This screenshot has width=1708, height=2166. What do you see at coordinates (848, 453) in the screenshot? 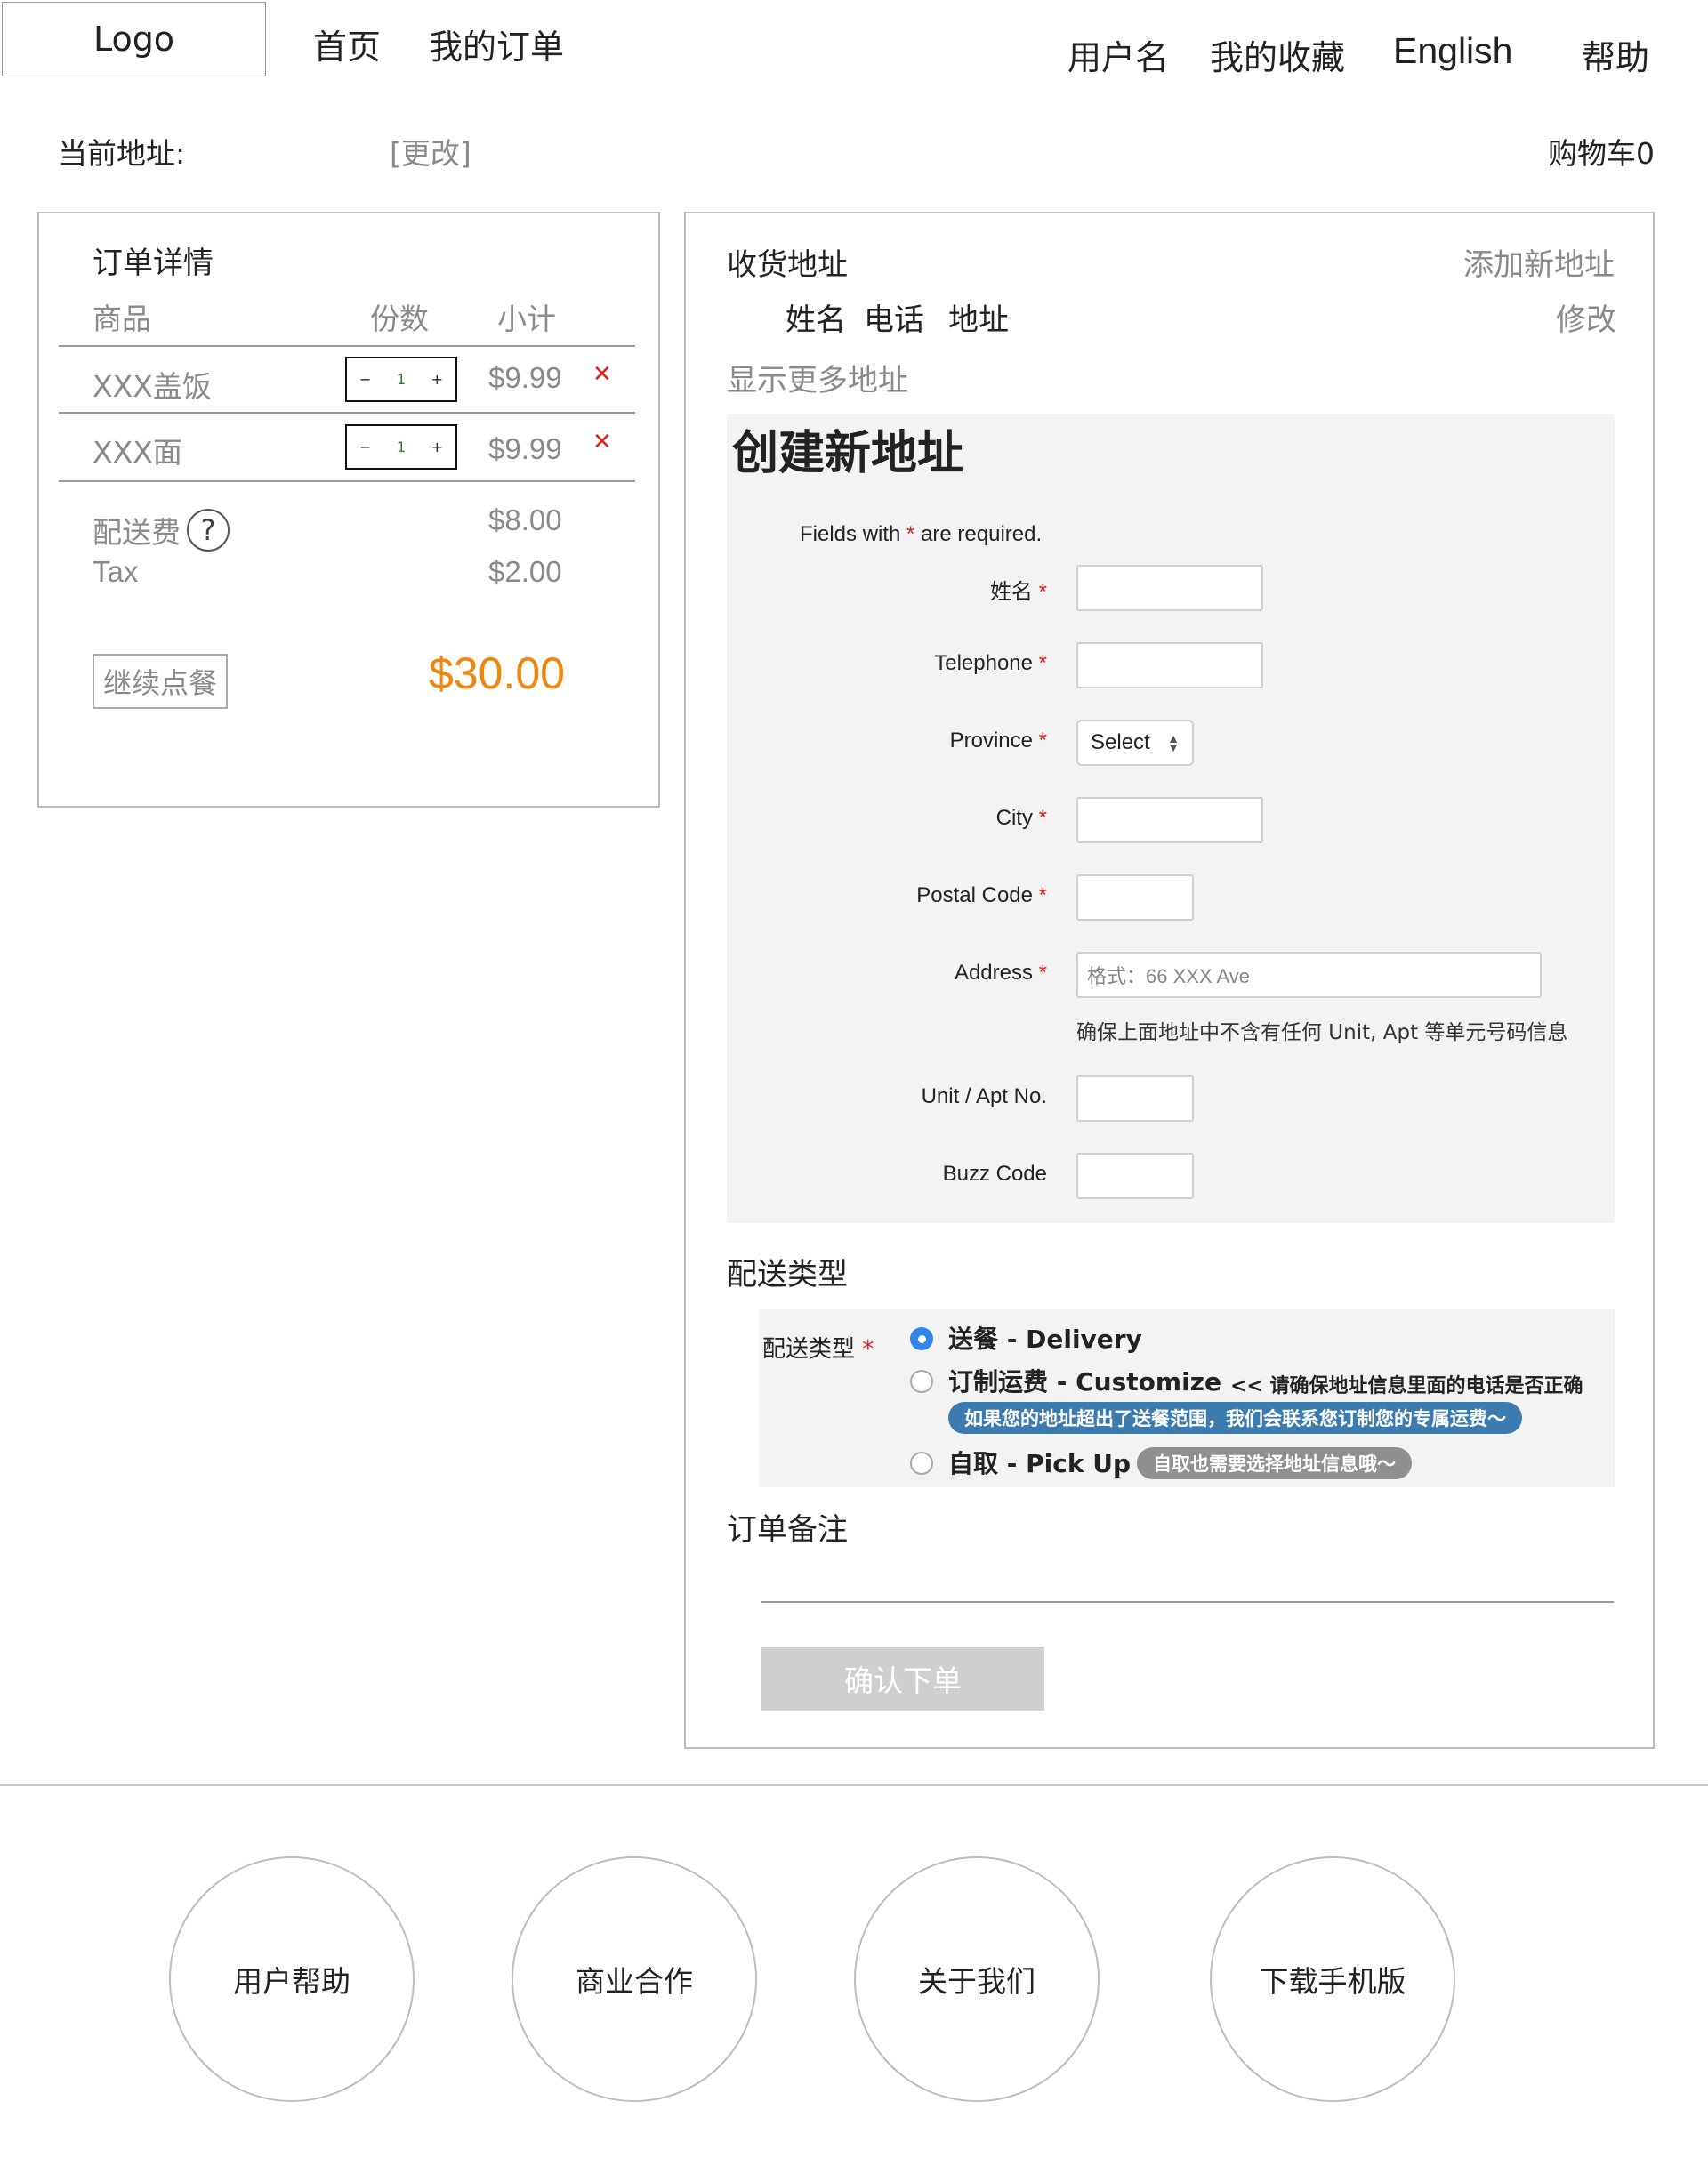
I see `new-address-title: 创建新地址` at bounding box center [848, 453].